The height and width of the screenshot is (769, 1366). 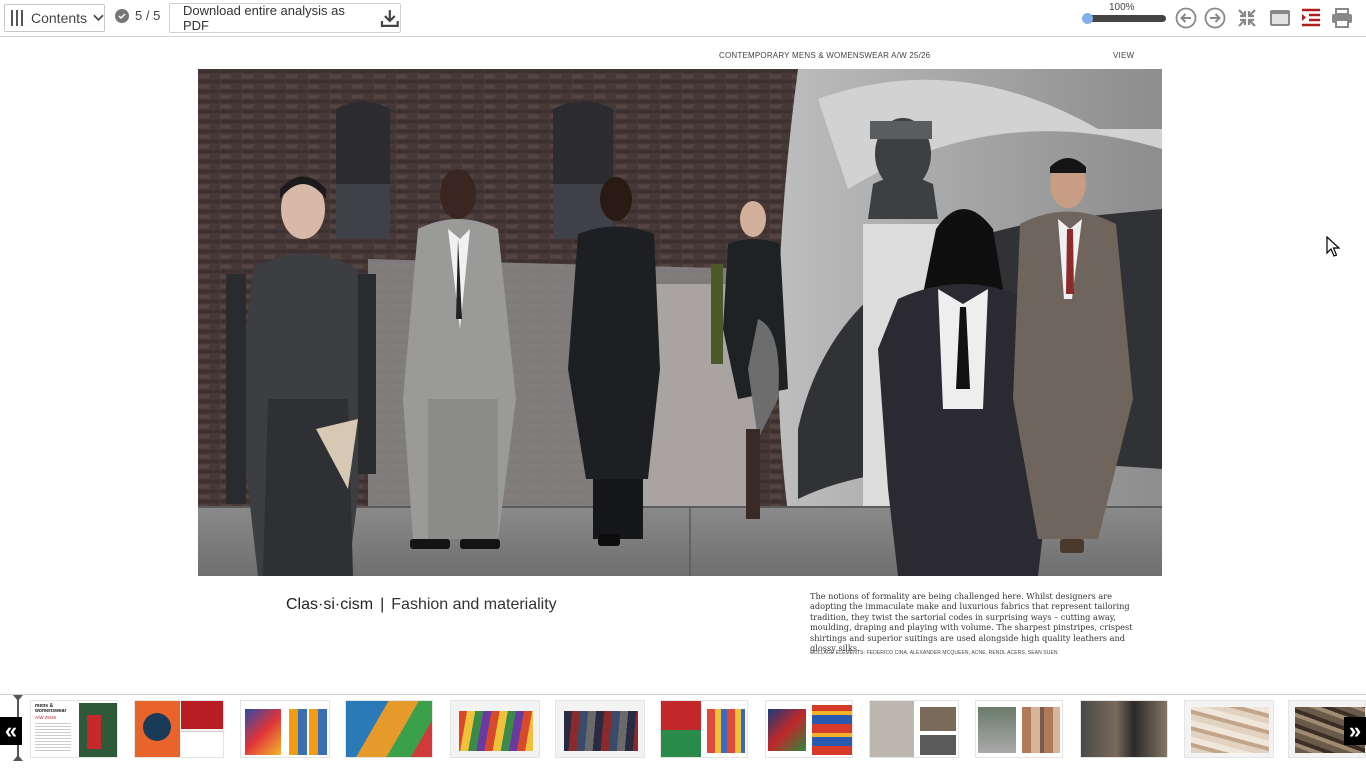 What do you see at coordinates (330, 604) in the screenshot?
I see `section-title-word: Clas·si·cism` at bounding box center [330, 604].